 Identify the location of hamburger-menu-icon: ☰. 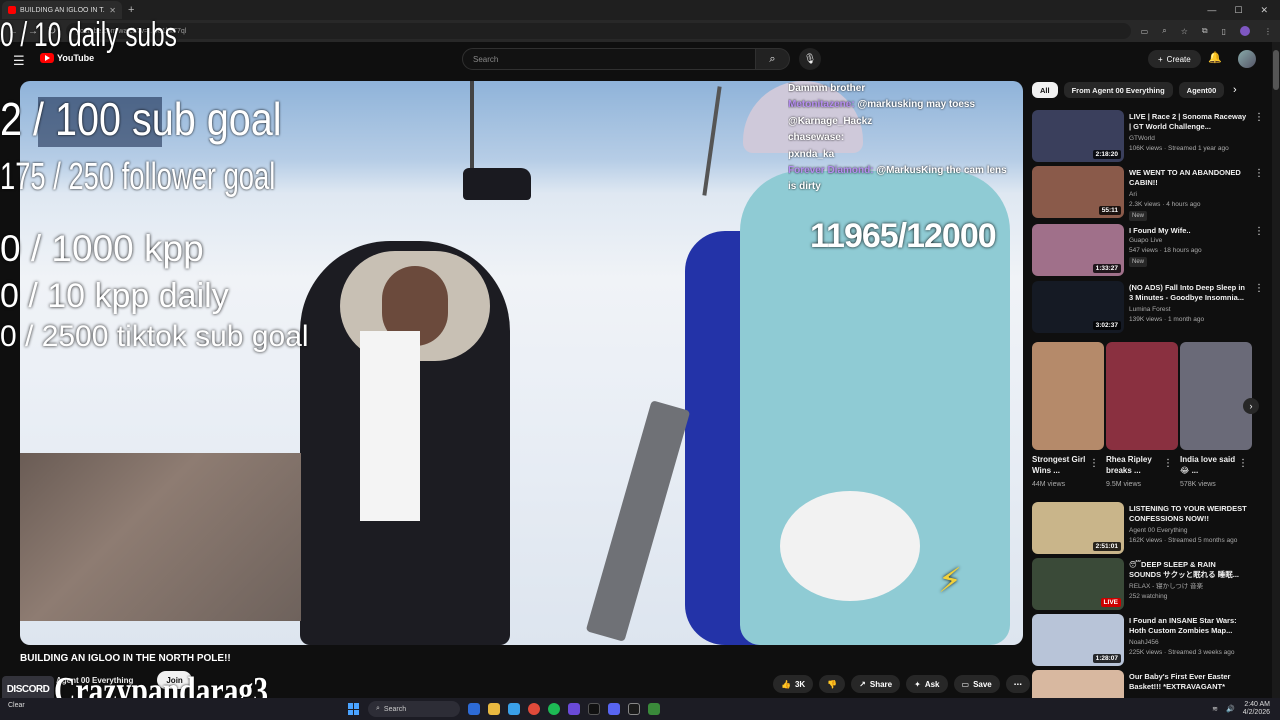
(19, 61).